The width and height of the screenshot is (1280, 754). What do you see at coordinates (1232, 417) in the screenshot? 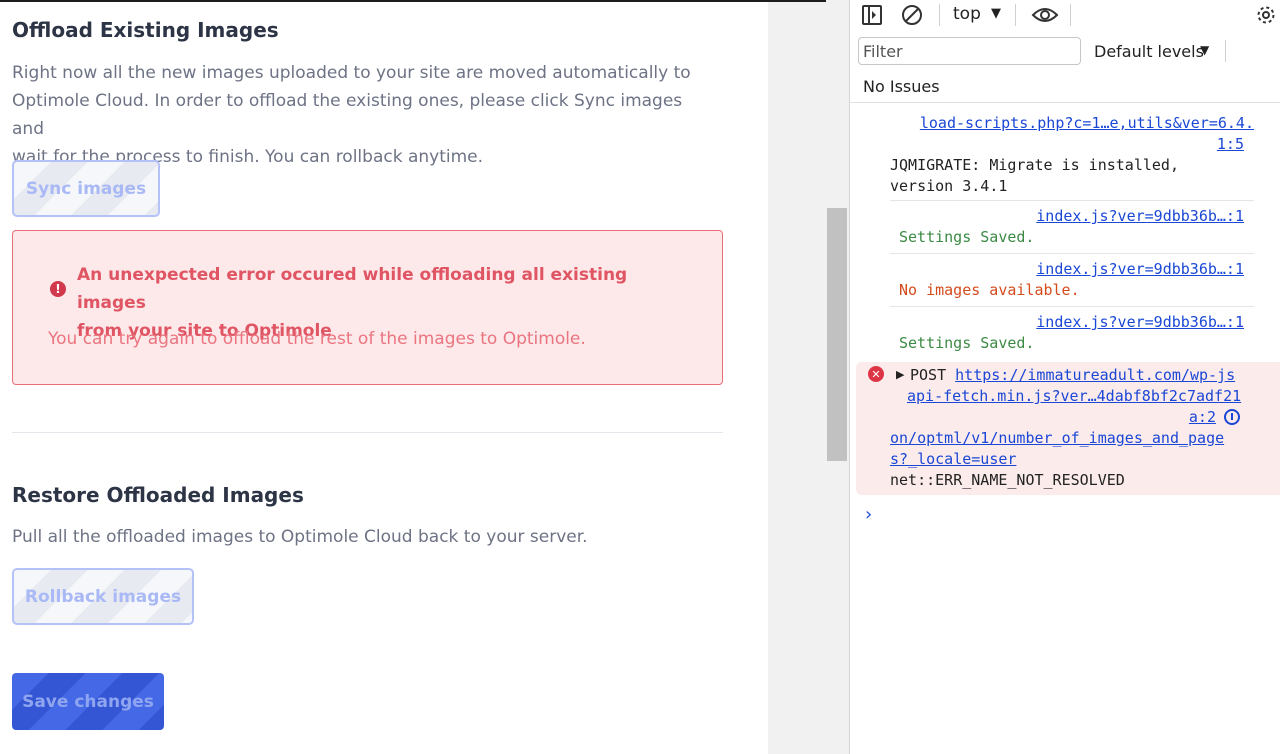
I see `network-request-icon` at bounding box center [1232, 417].